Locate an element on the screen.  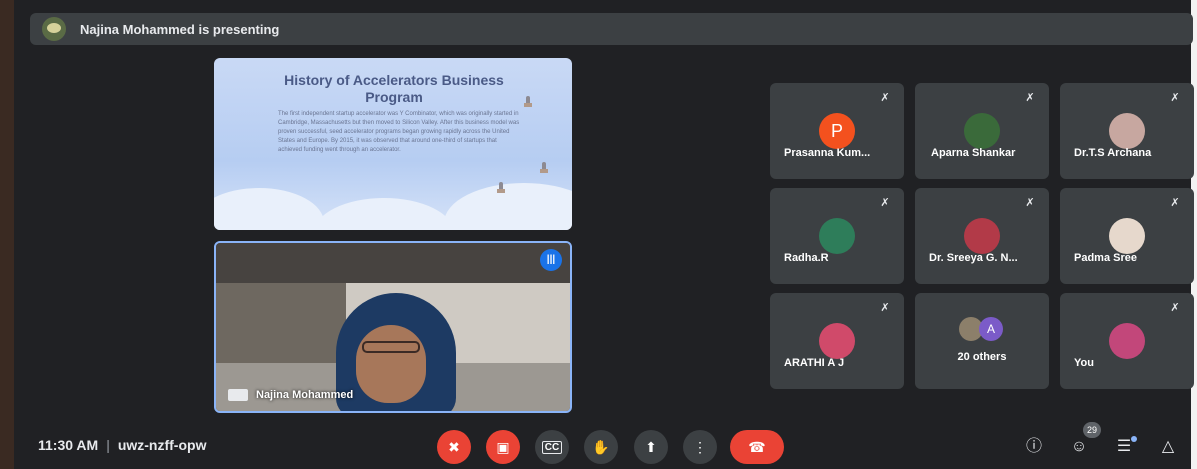
camera-toggle-button: ▣ is located at coordinates (503, 447).